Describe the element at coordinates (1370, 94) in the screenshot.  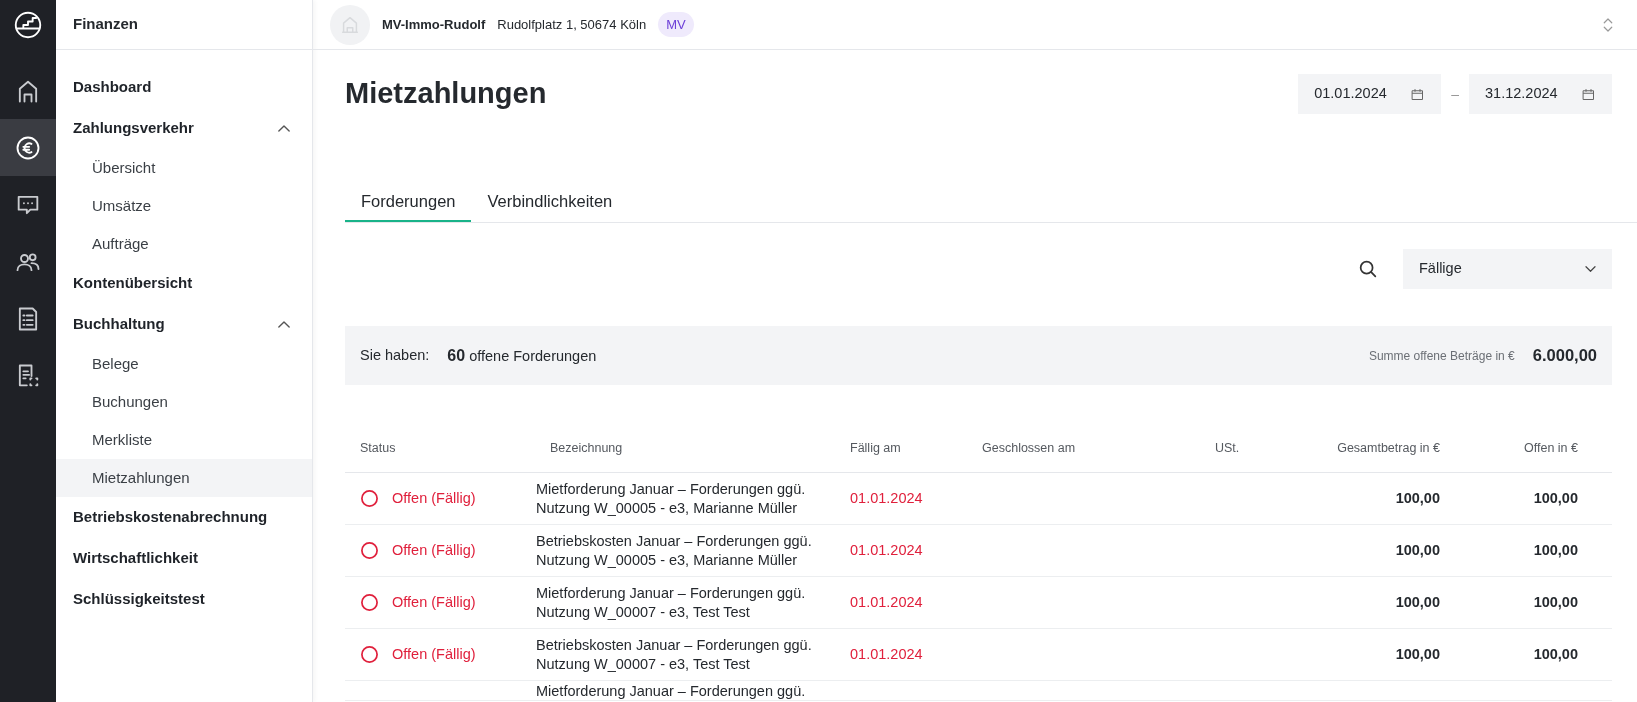
I see `date-from-field: 01.01.2024` at that location.